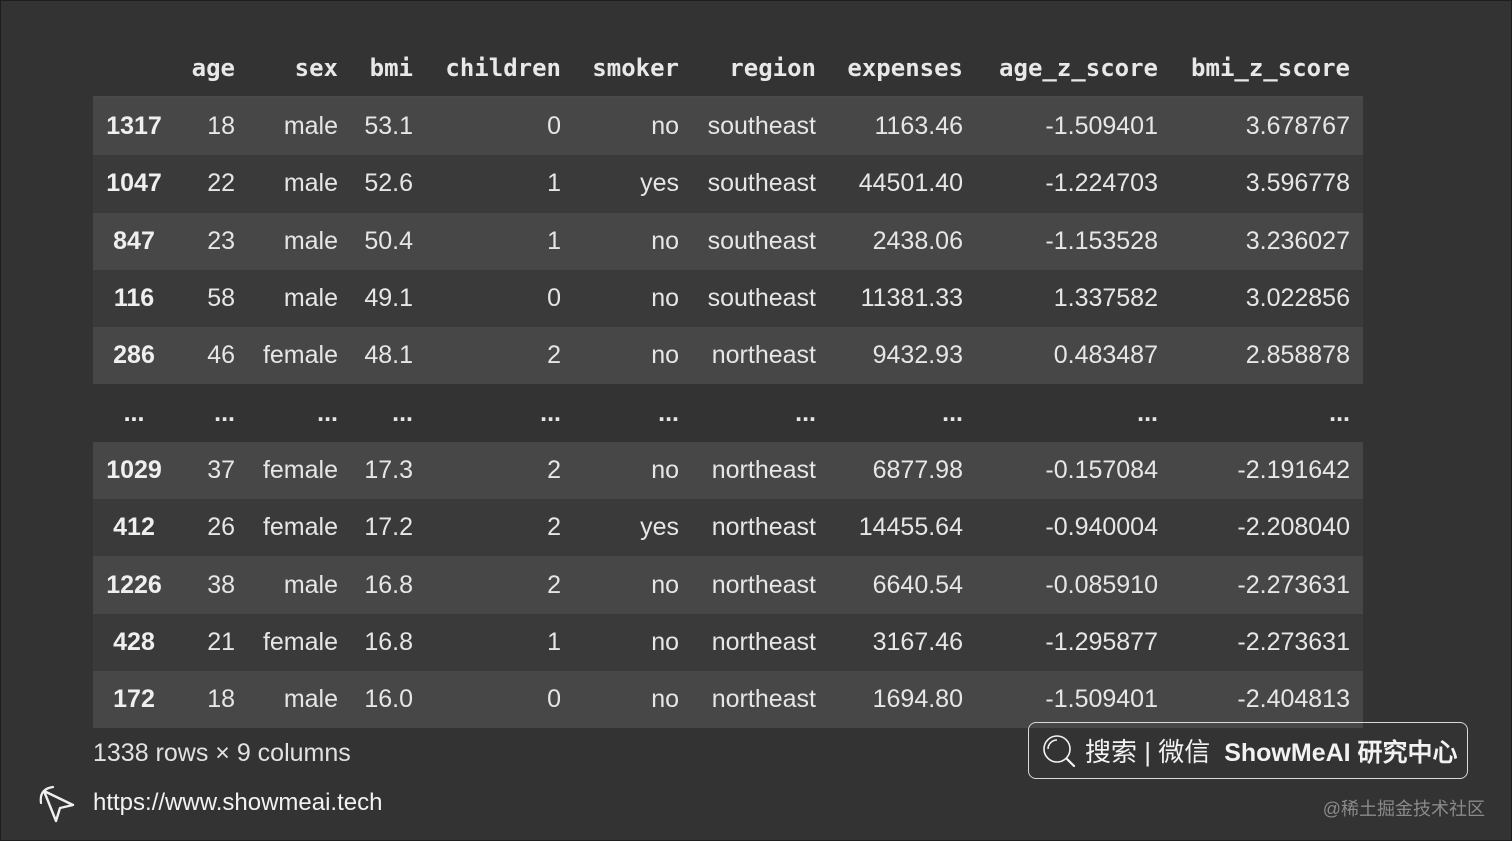 Image resolution: width=1512 pixels, height=841 pixels. I want to click on table-cell: 9432.93, so click(902, 356).